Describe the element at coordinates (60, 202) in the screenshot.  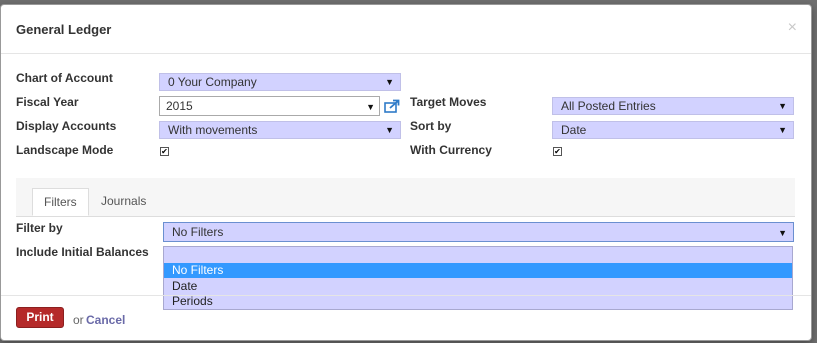
I see `tab-filters: Filters` at that location.